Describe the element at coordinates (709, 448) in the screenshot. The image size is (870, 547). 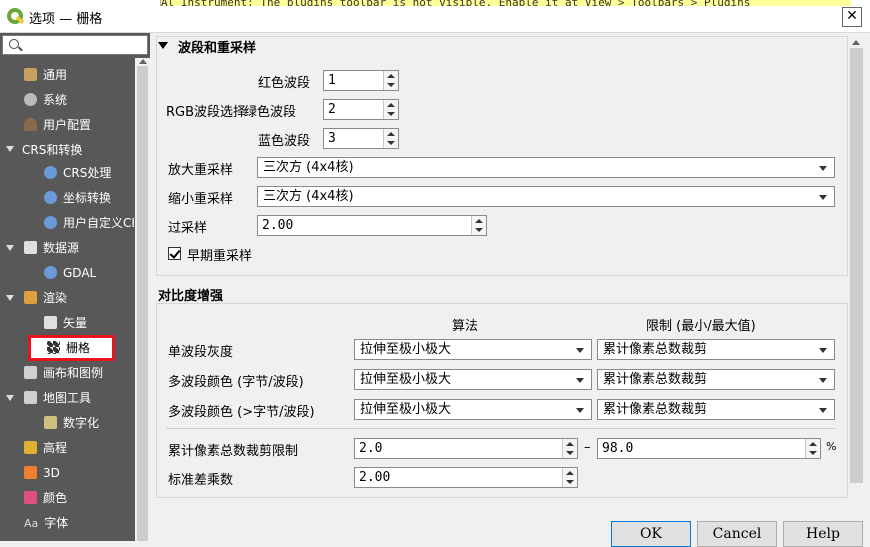
I see `cumulative-max-spinbox: 98.0` at that location.